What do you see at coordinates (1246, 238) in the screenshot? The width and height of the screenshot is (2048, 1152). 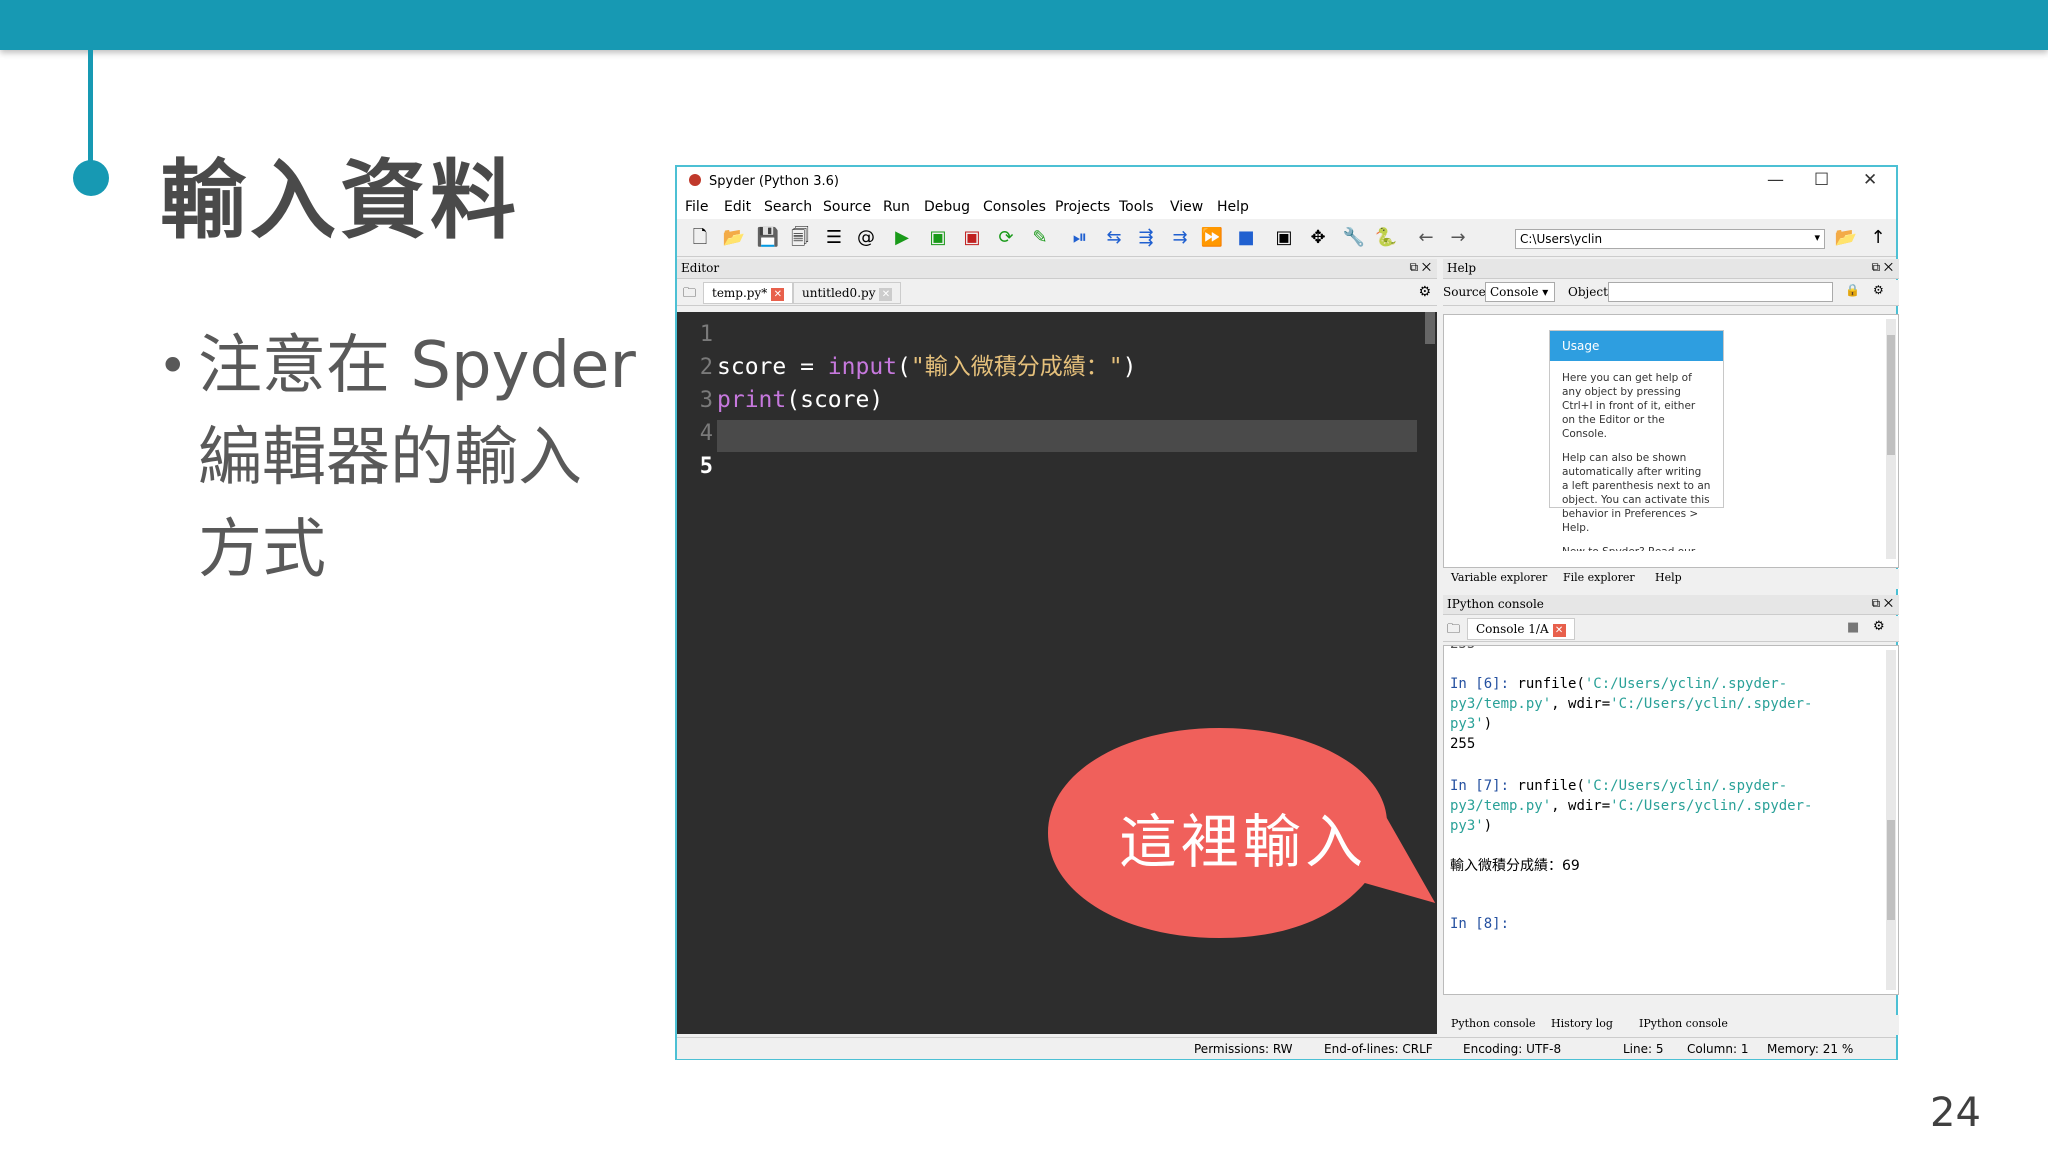 I see `stop-debug-icon: ■` at bounding box center [1246, 238].